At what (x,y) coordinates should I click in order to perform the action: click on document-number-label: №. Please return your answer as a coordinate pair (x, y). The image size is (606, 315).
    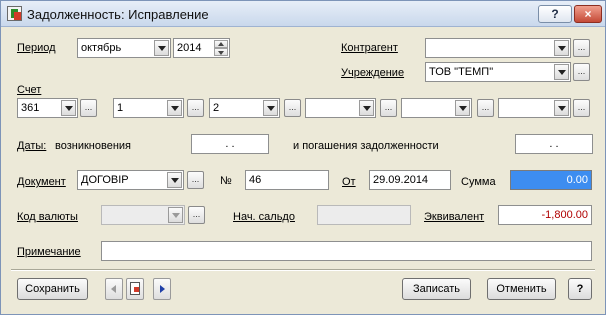
    Looking at the image, I should click on (226, 181).